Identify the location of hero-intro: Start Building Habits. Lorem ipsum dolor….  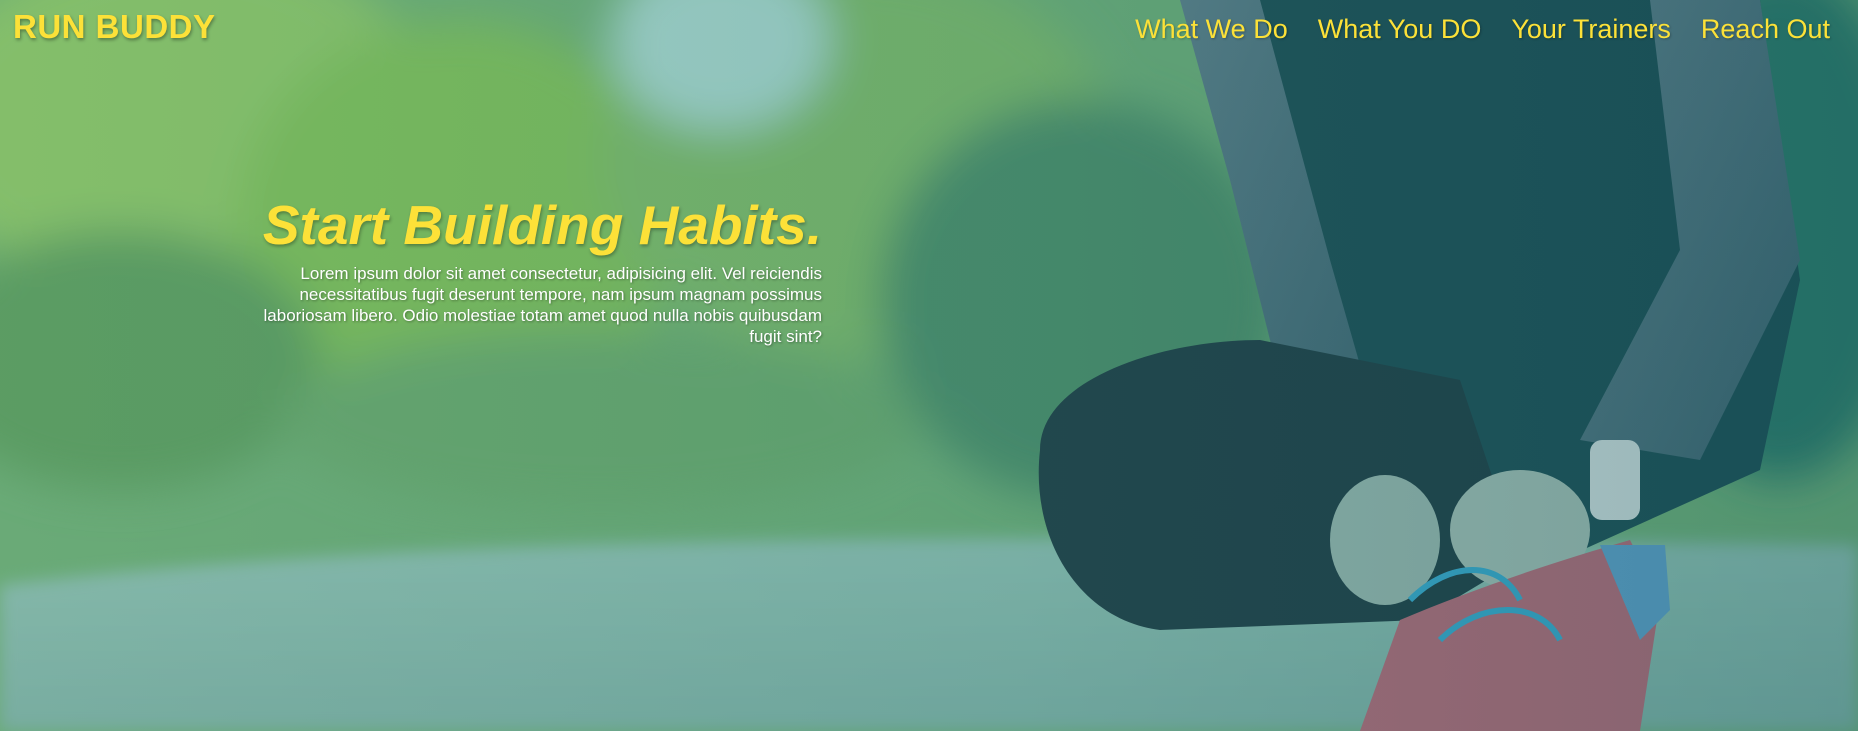
(525, 272).